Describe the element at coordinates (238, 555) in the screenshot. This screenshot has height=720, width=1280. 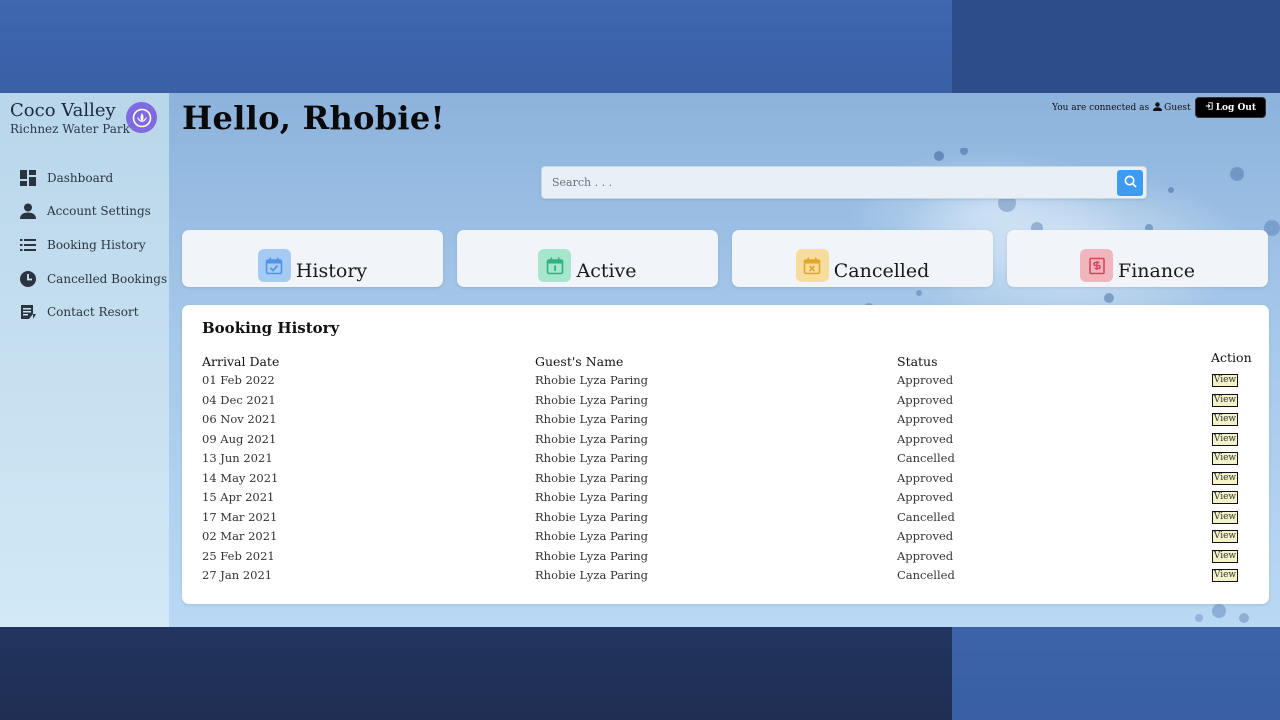
I see `cell-arrival-date: 25 Feb 2021` at that location.